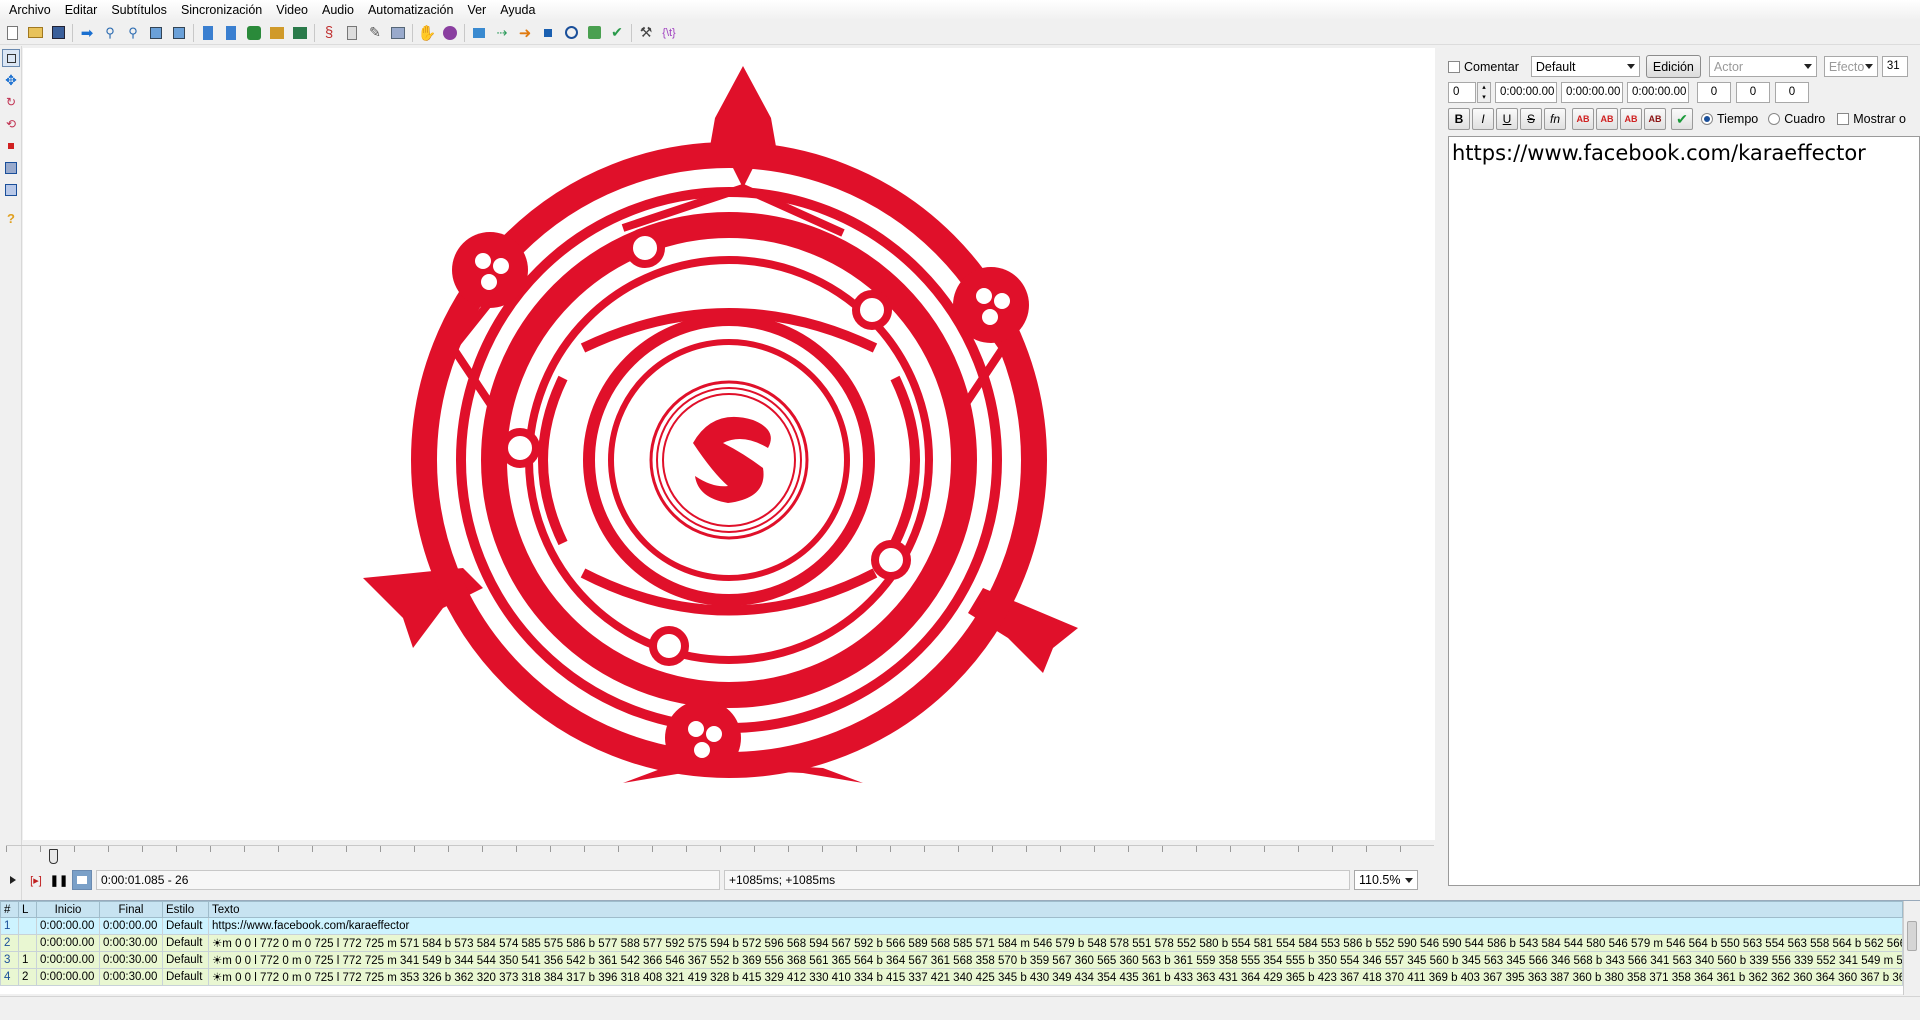 The height and width of the screenshot is (1020, 1920). Describe the element at coordinates (1526, 92) in the screenshot. I see `start-time-field: 0:00:00.00` at that location.